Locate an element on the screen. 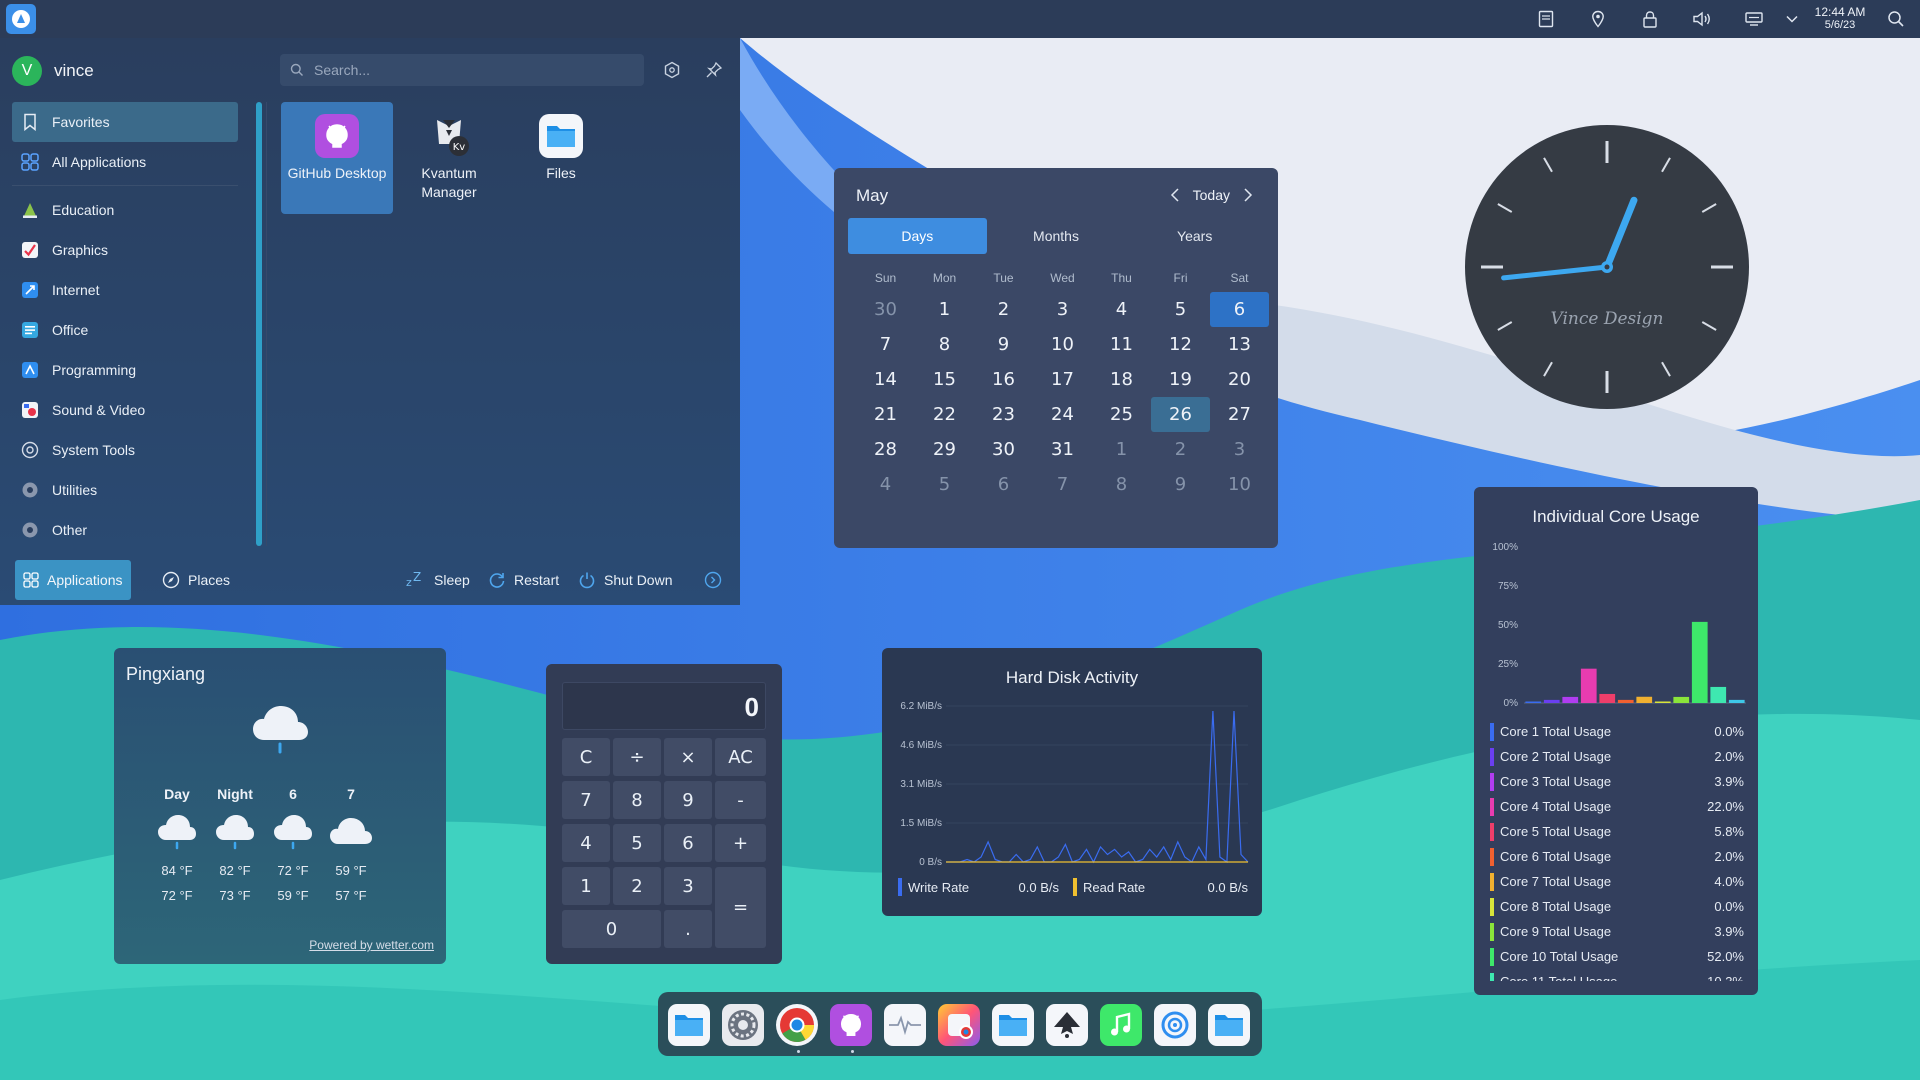 This screenshot has width=1920, height=1080. calc-key-divide: ÷ is located at coordinates (637, 757).